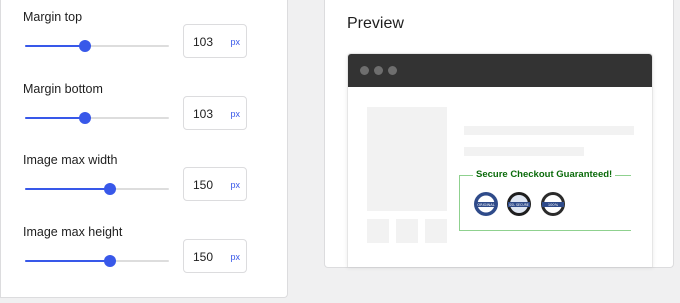  What do you see at coordinates (500, 70) in the screenshot?
I see `browser-title-bar` at bounding box center [500, 70].